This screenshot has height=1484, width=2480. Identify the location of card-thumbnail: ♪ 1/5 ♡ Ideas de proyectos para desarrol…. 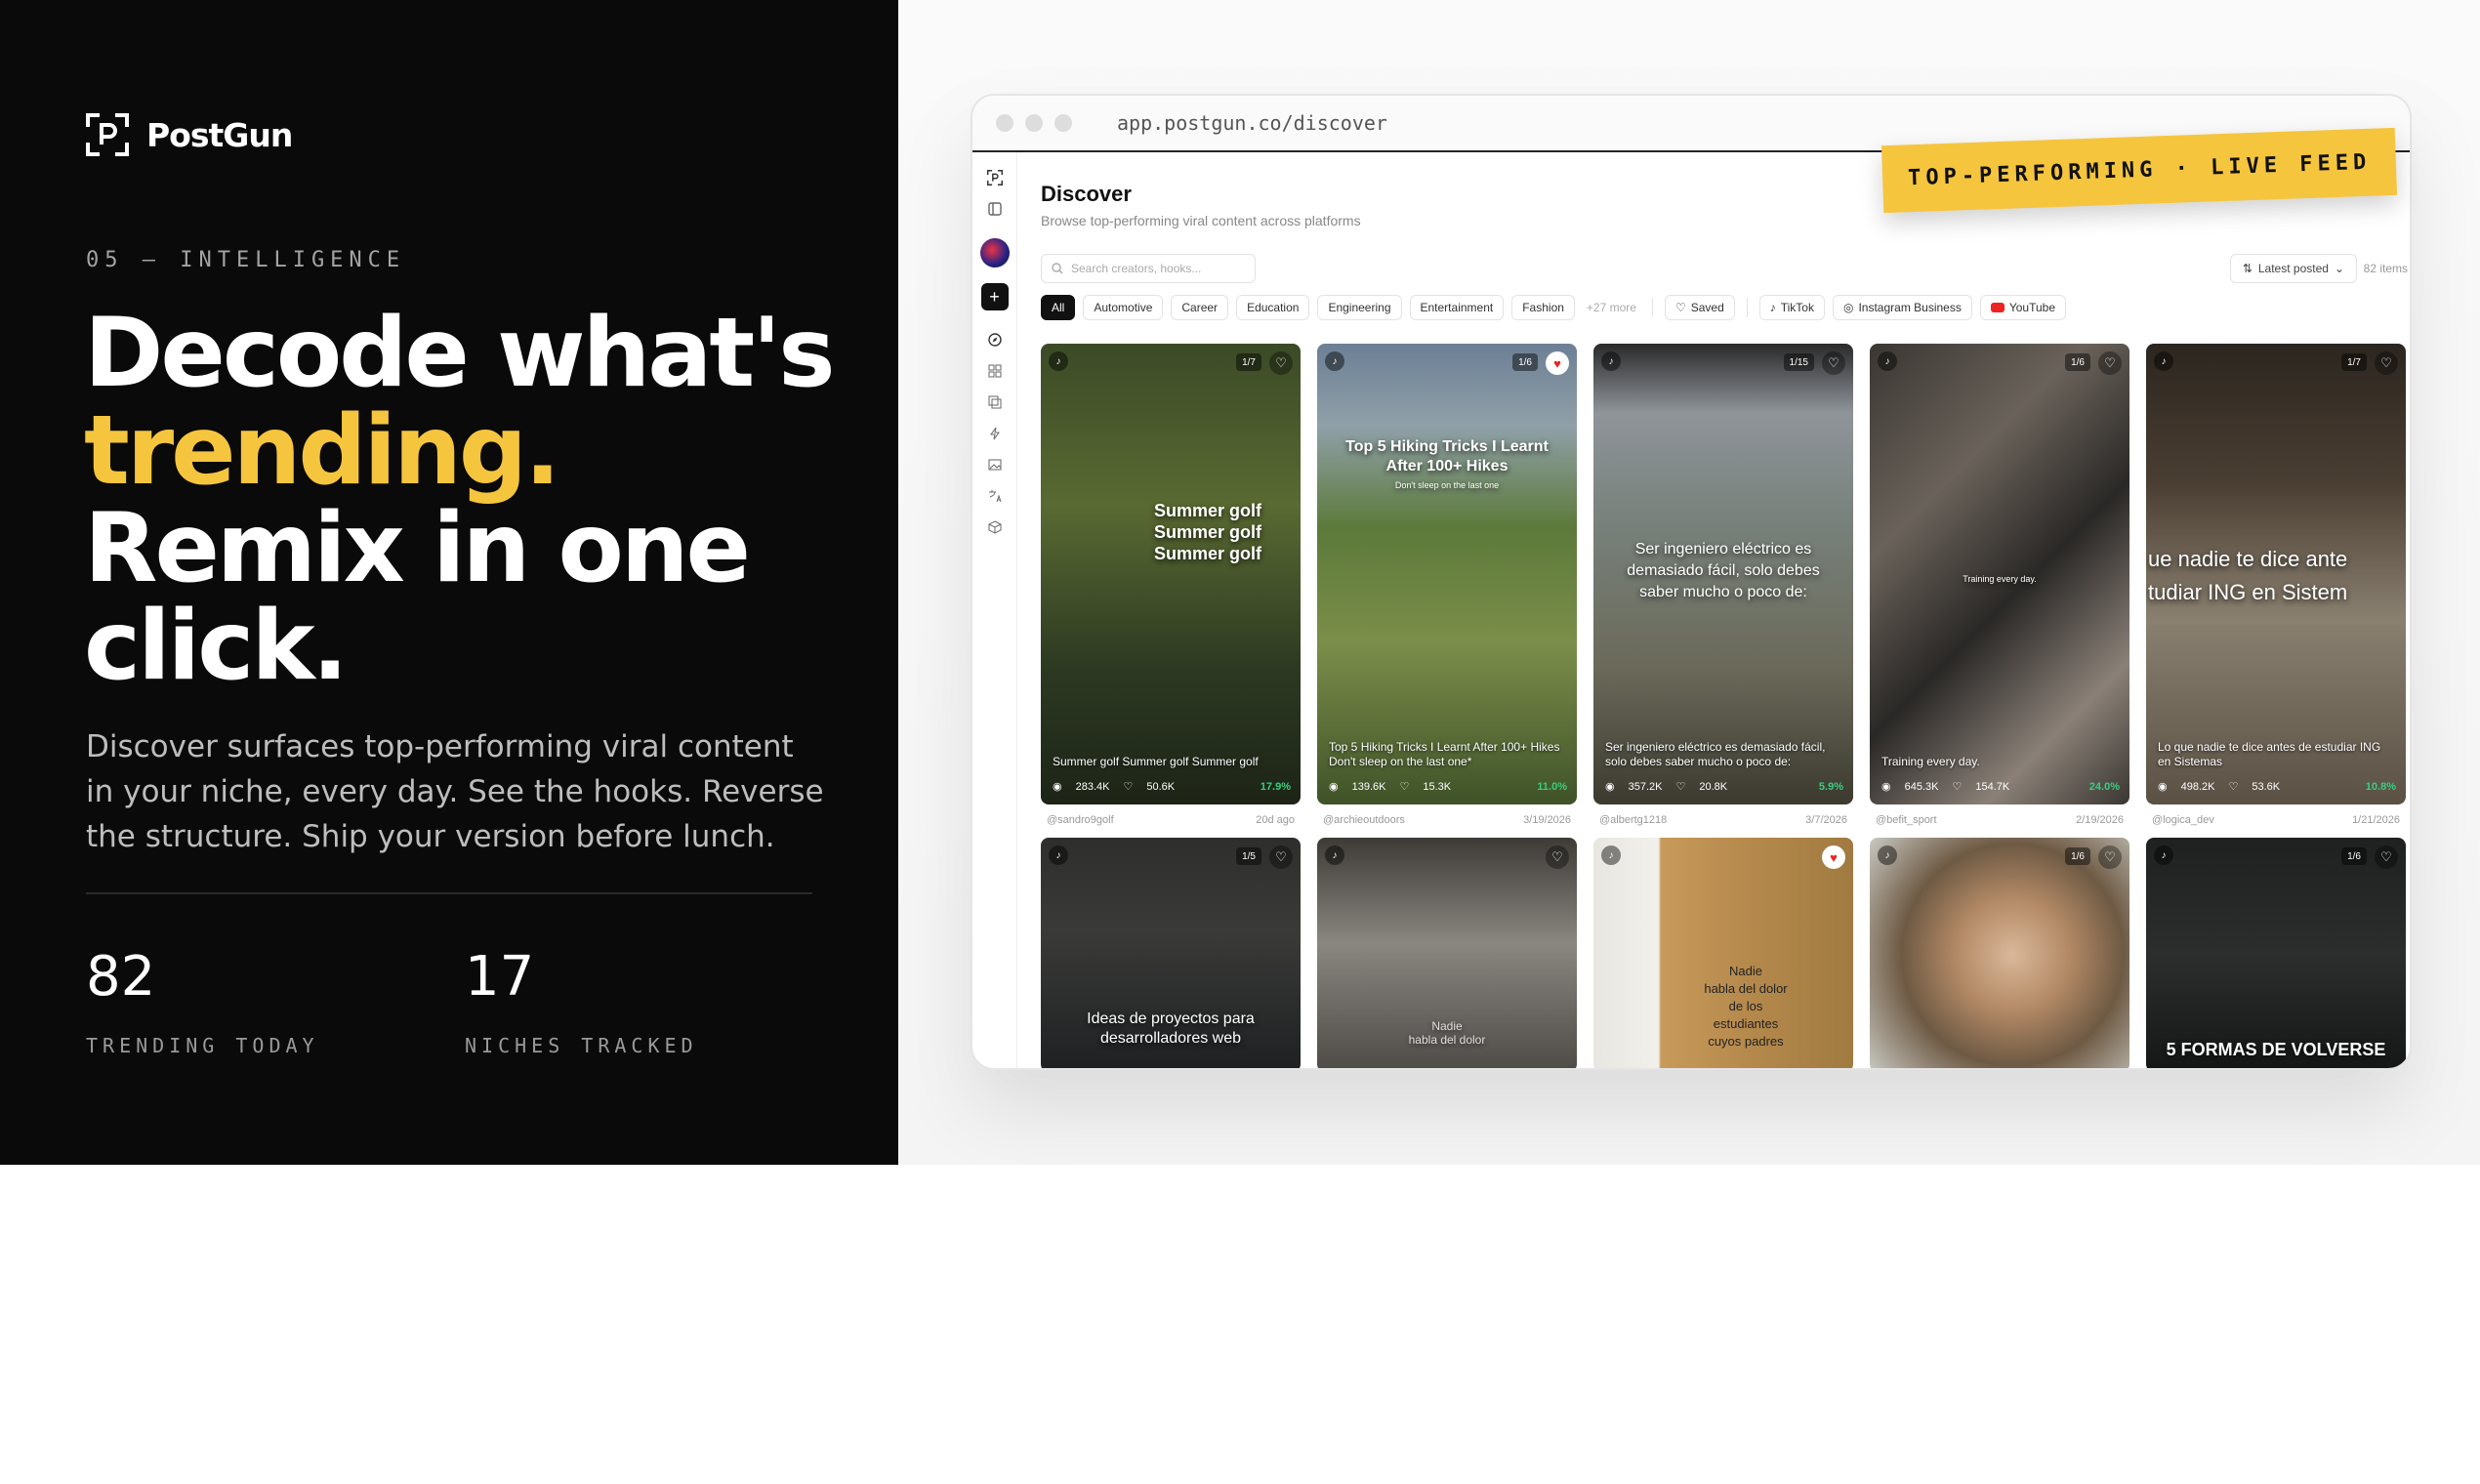
(1171, 953).